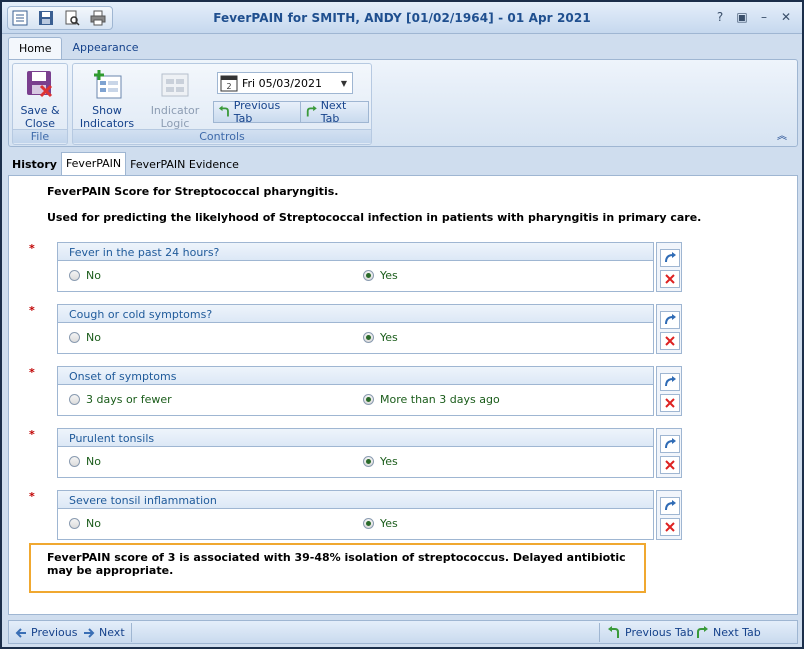  Describe the element at coordinates (175, 98) in the screenshot. I see `indicator-logic-button: Indicator Logic` at that location.